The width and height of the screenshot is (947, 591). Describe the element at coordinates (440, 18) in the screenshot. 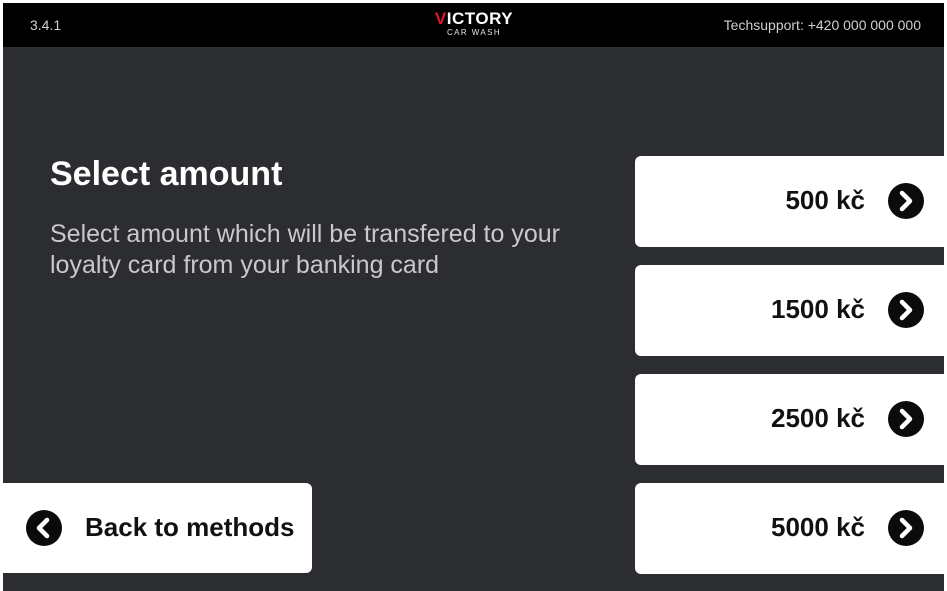

I see `logo-letter-v: V` at that location.